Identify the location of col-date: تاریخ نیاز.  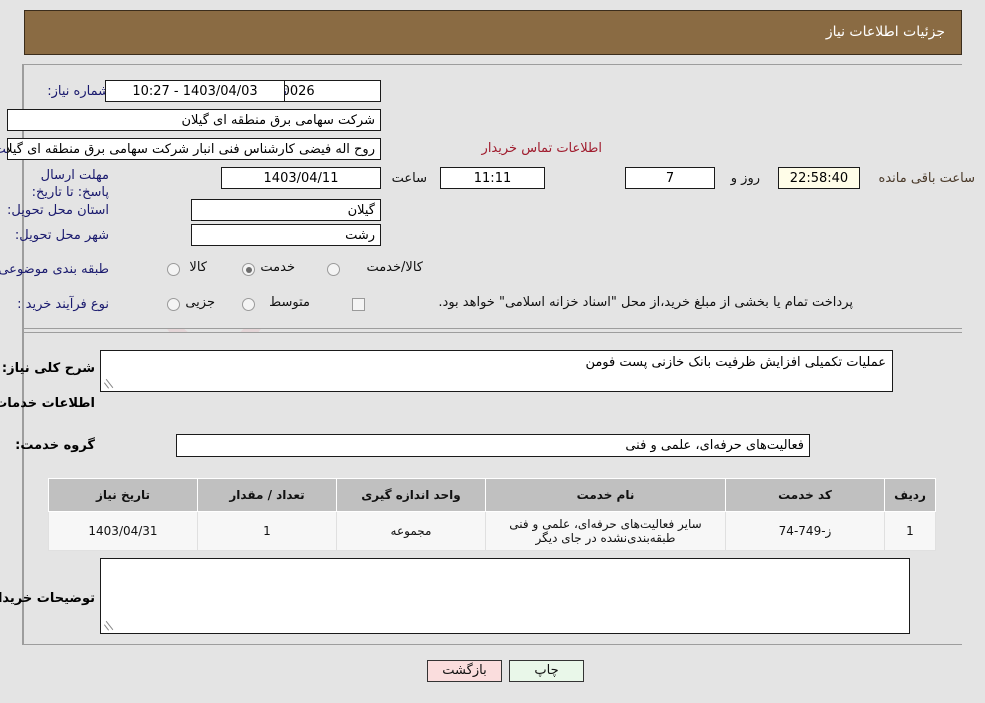
(123, 495).